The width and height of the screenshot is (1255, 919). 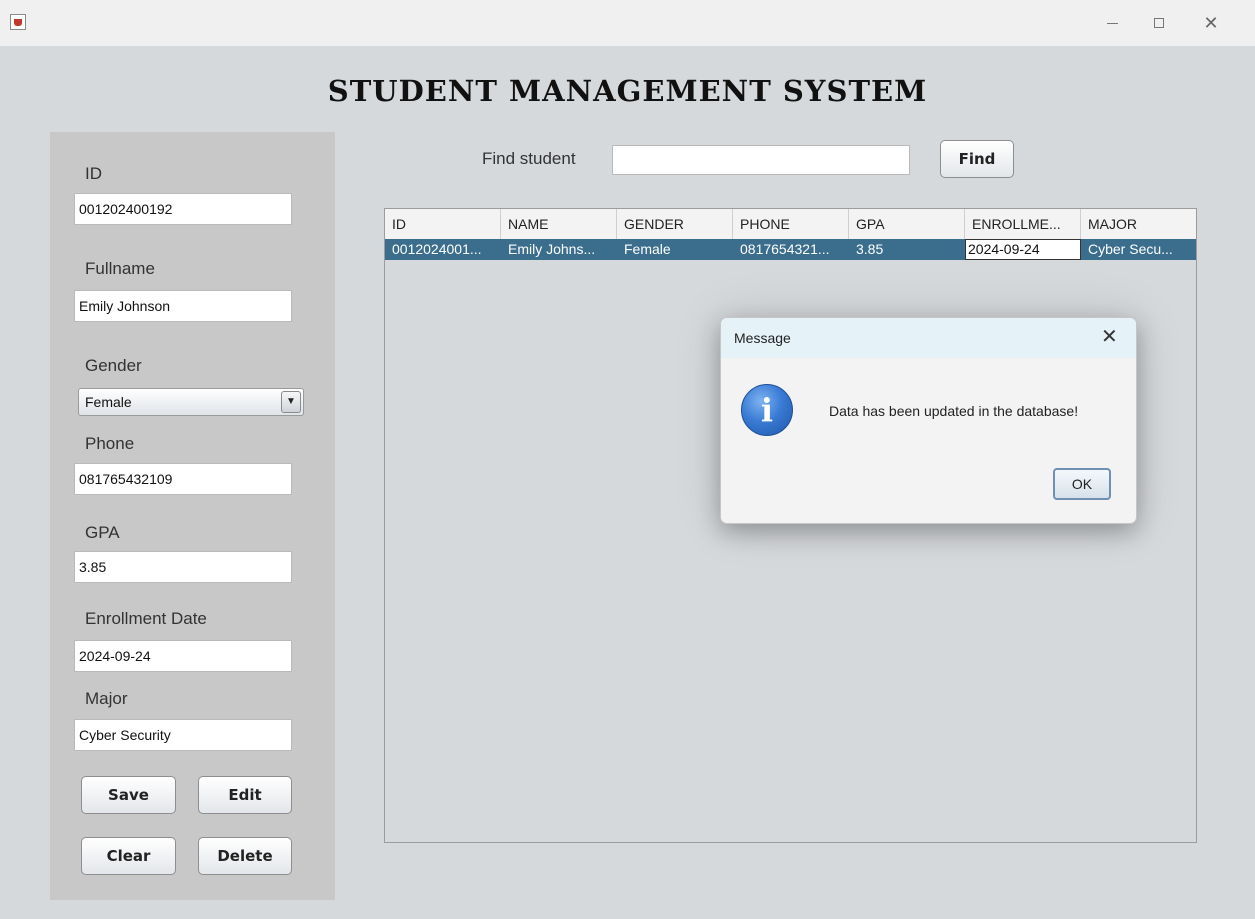 I want to click on maximize-icon, so click(x=1159, y=23).